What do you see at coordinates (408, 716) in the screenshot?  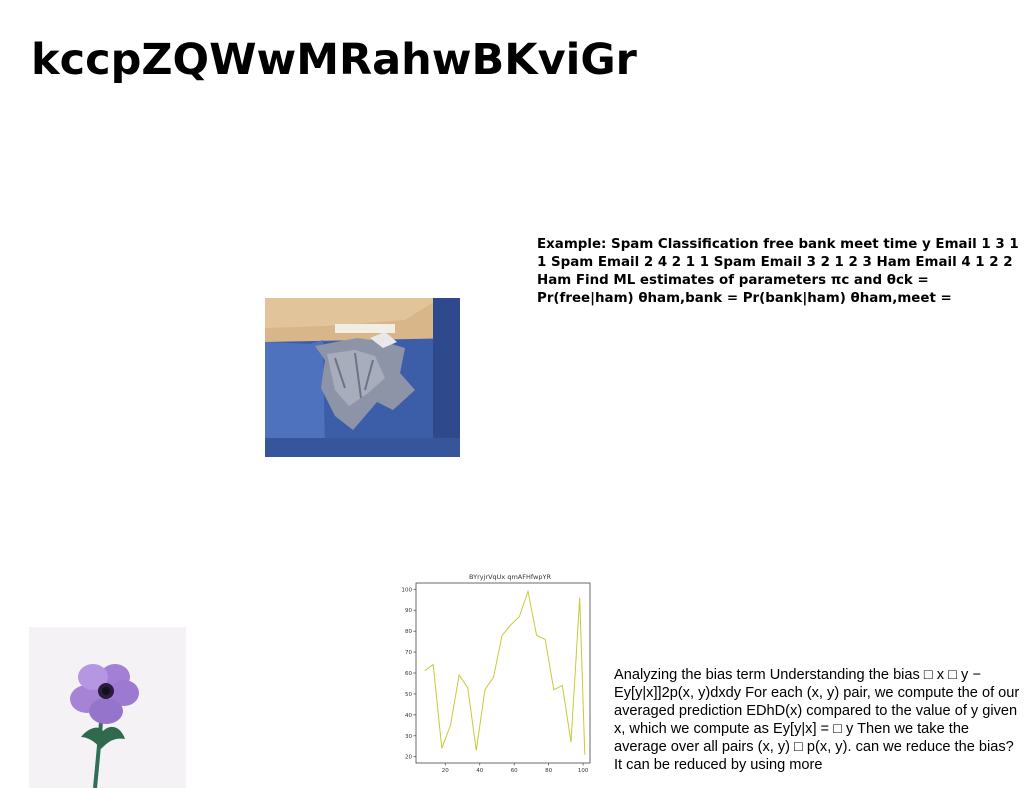 I see `y-tick-label: 40` at bounding box center [408, 716].